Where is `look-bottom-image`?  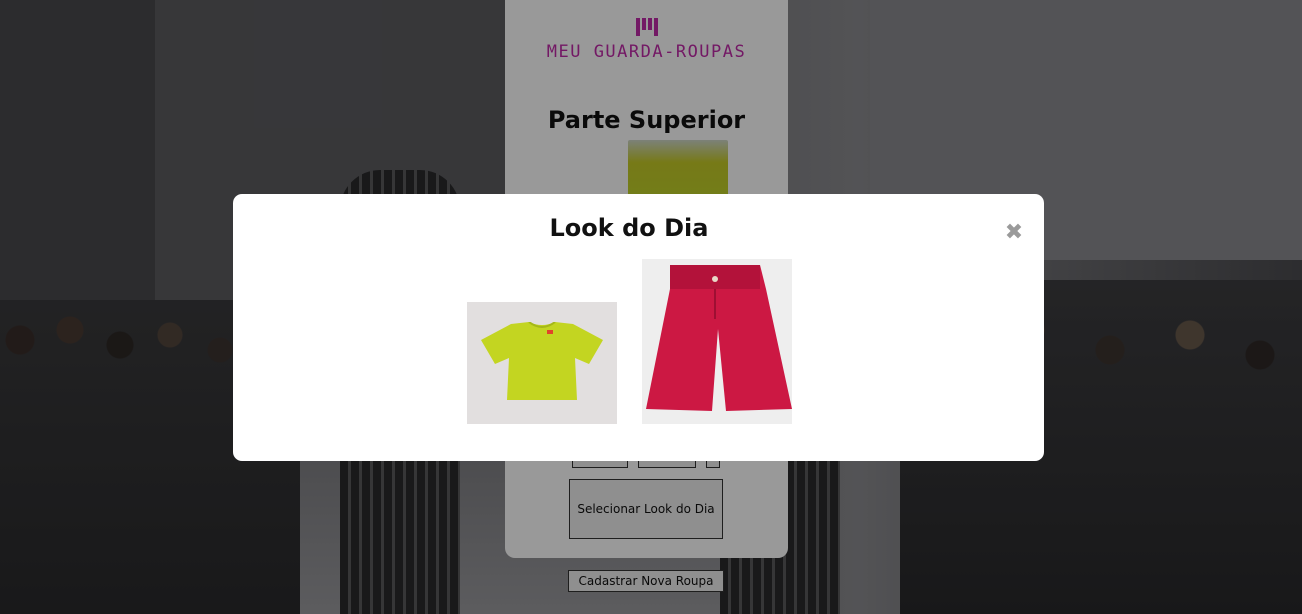
look-bottom-image is located at coordinates (717, 341).